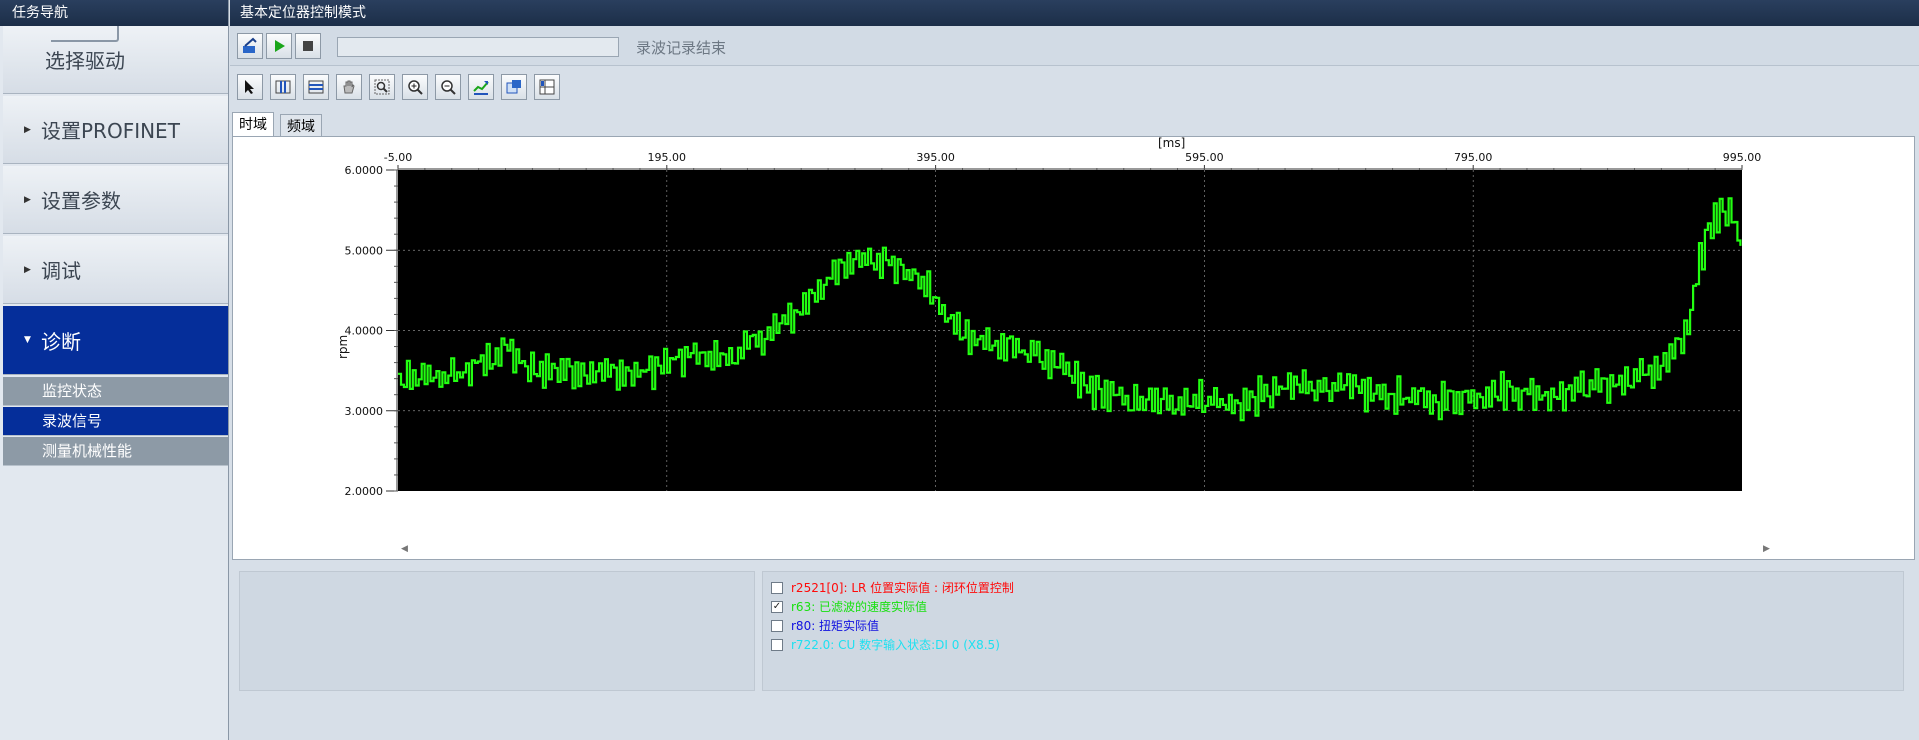 This screenshot has height=740, width=1919. What do you see at coordinates (681, 48) in the screenshot?
I see `trace-status-text: 录波记录结束` at bounding box center [681, 48].